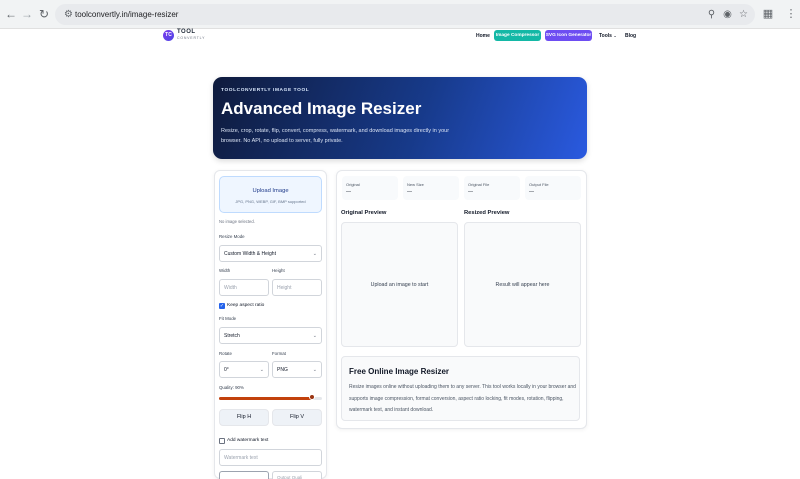  Describe the element at coordinates (487, 213) in the screenshot. I see `resized-preview-title: Resized Preview` at that location.